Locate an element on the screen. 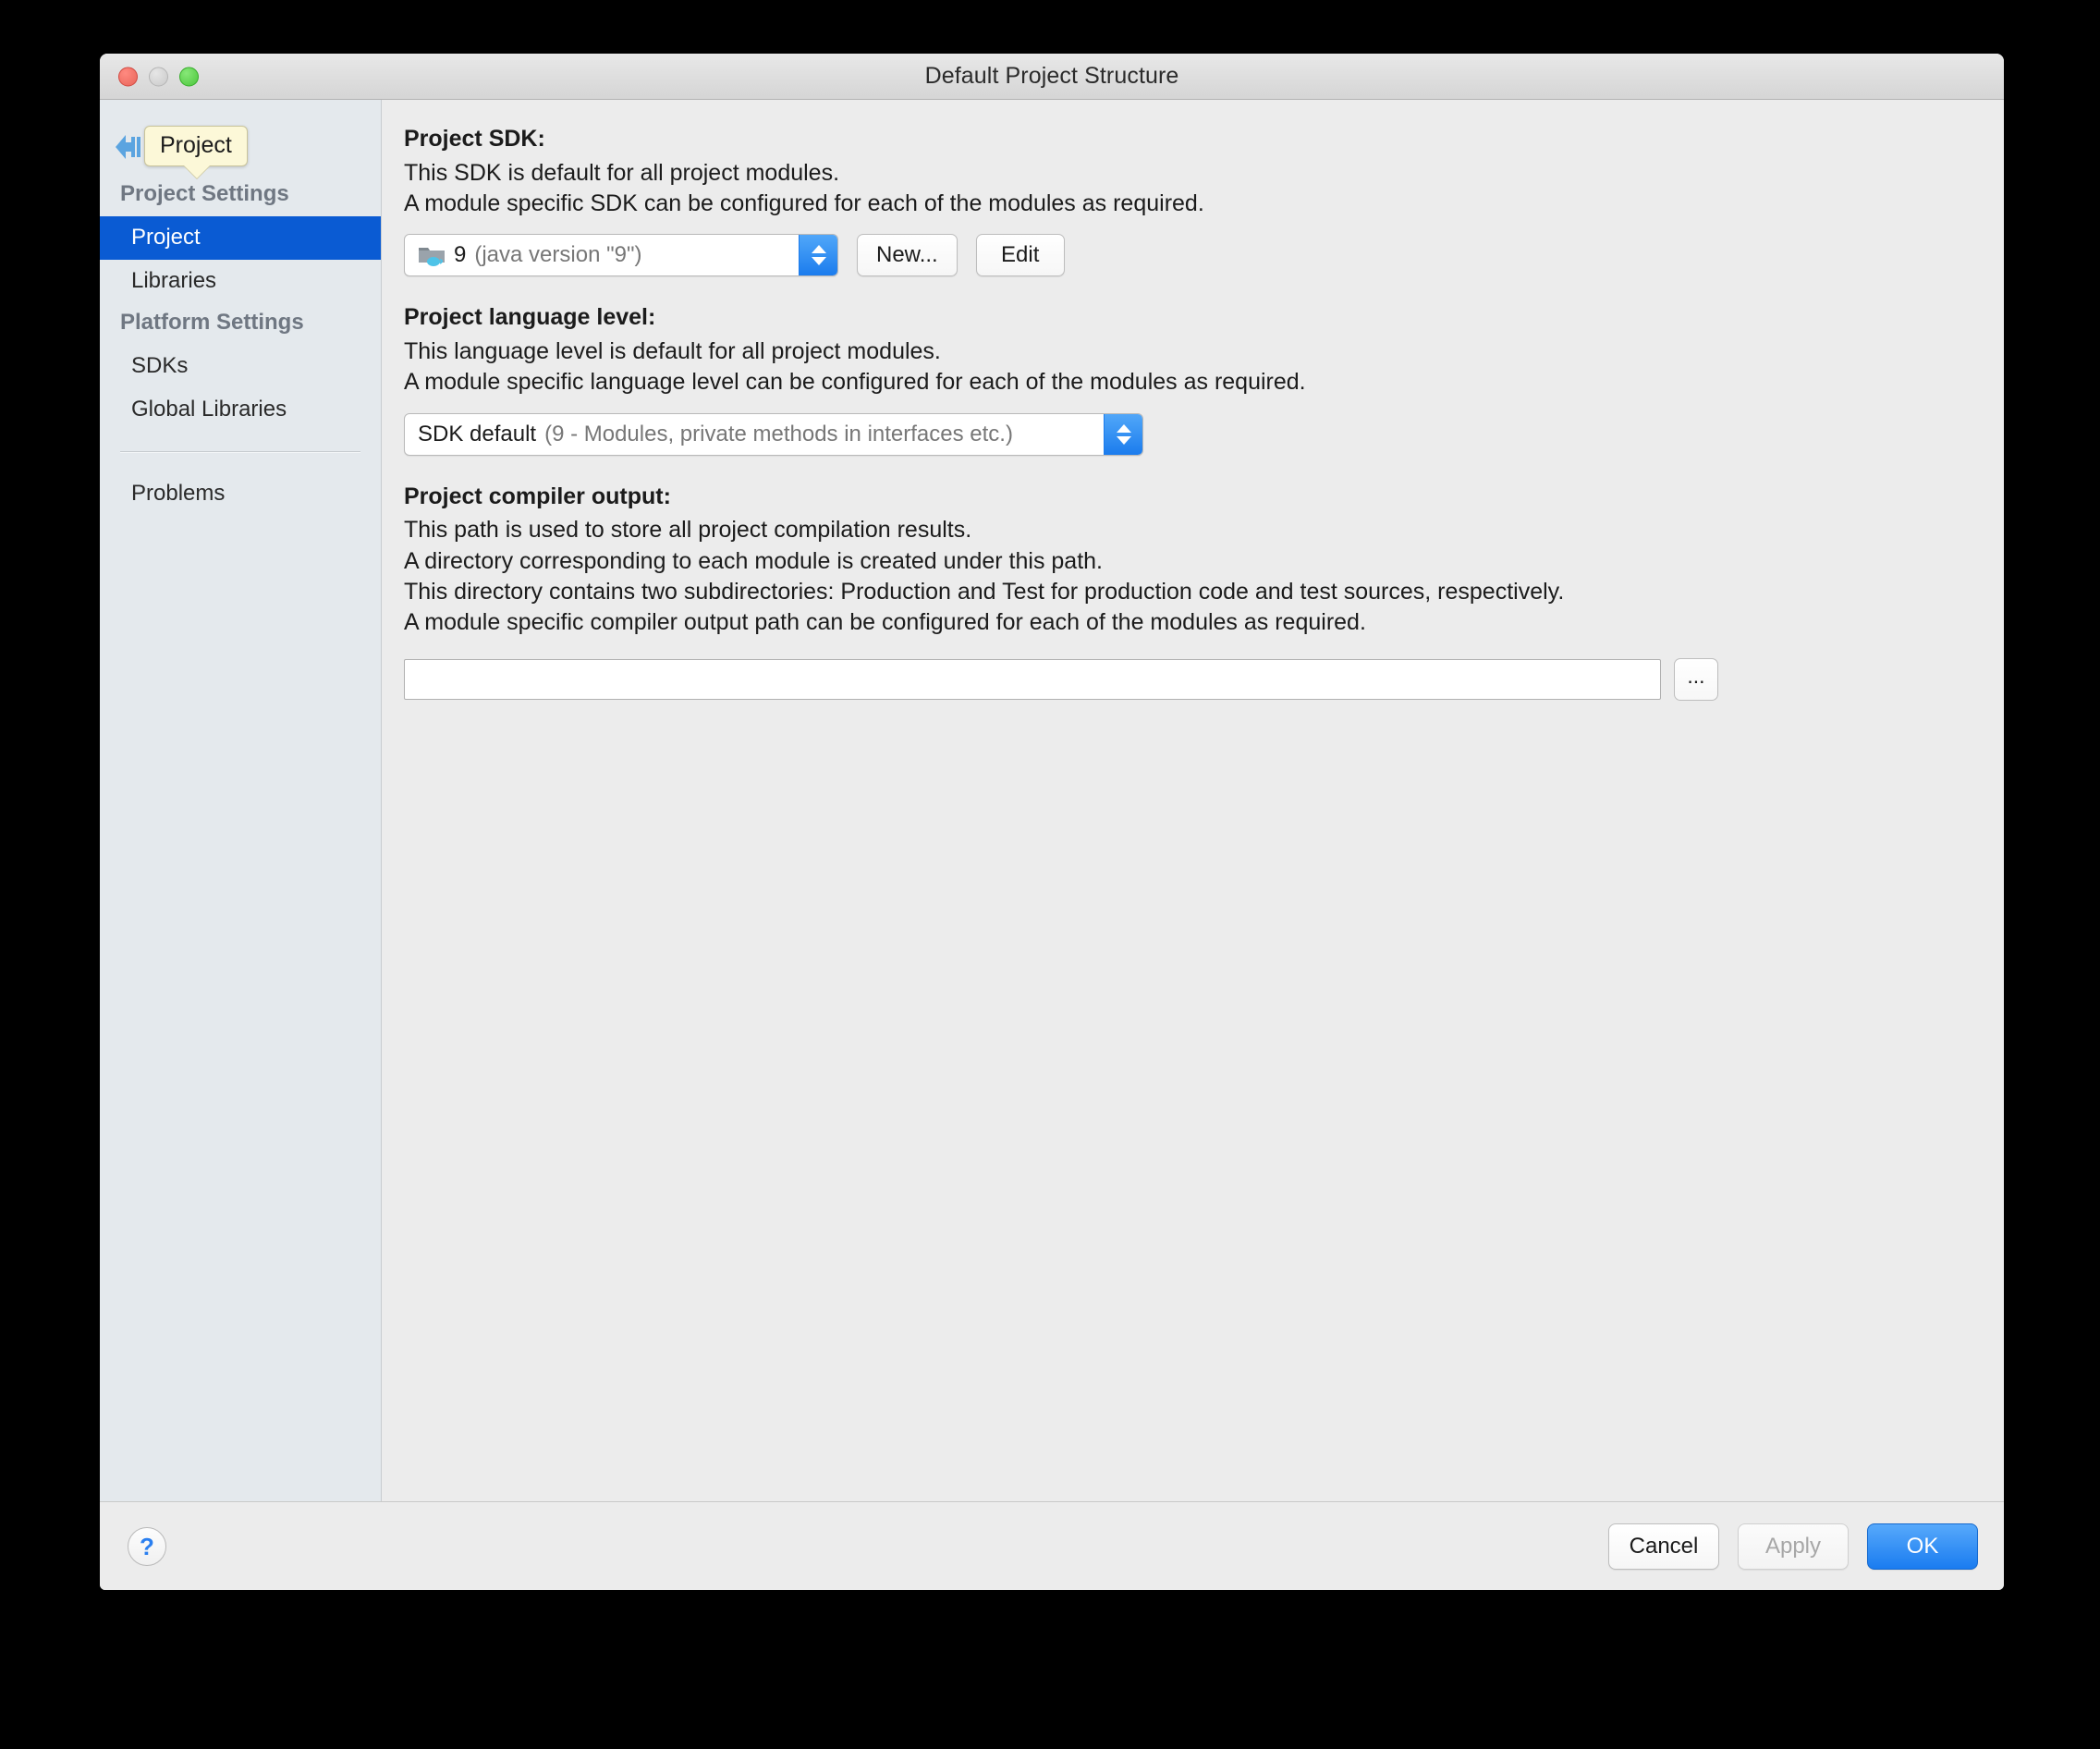 Image resolution: width=2100 pixels, height=1749 pixels. window-title: Default Project Structure is located at coordinates (1051, 76).